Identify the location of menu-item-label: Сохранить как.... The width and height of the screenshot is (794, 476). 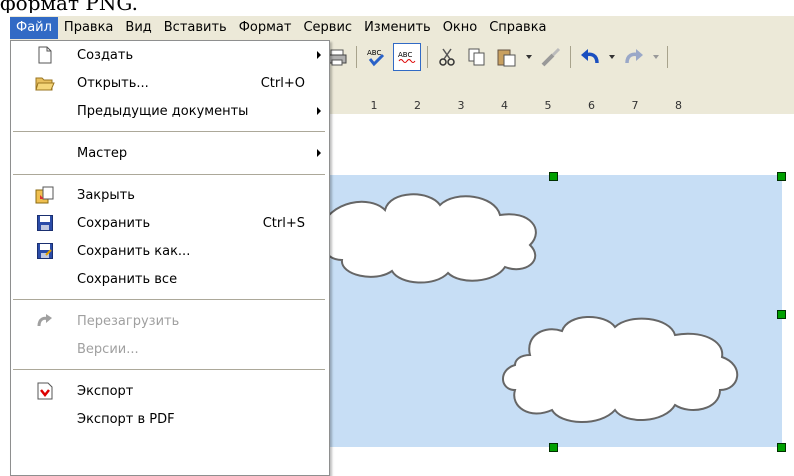
(134, 251).